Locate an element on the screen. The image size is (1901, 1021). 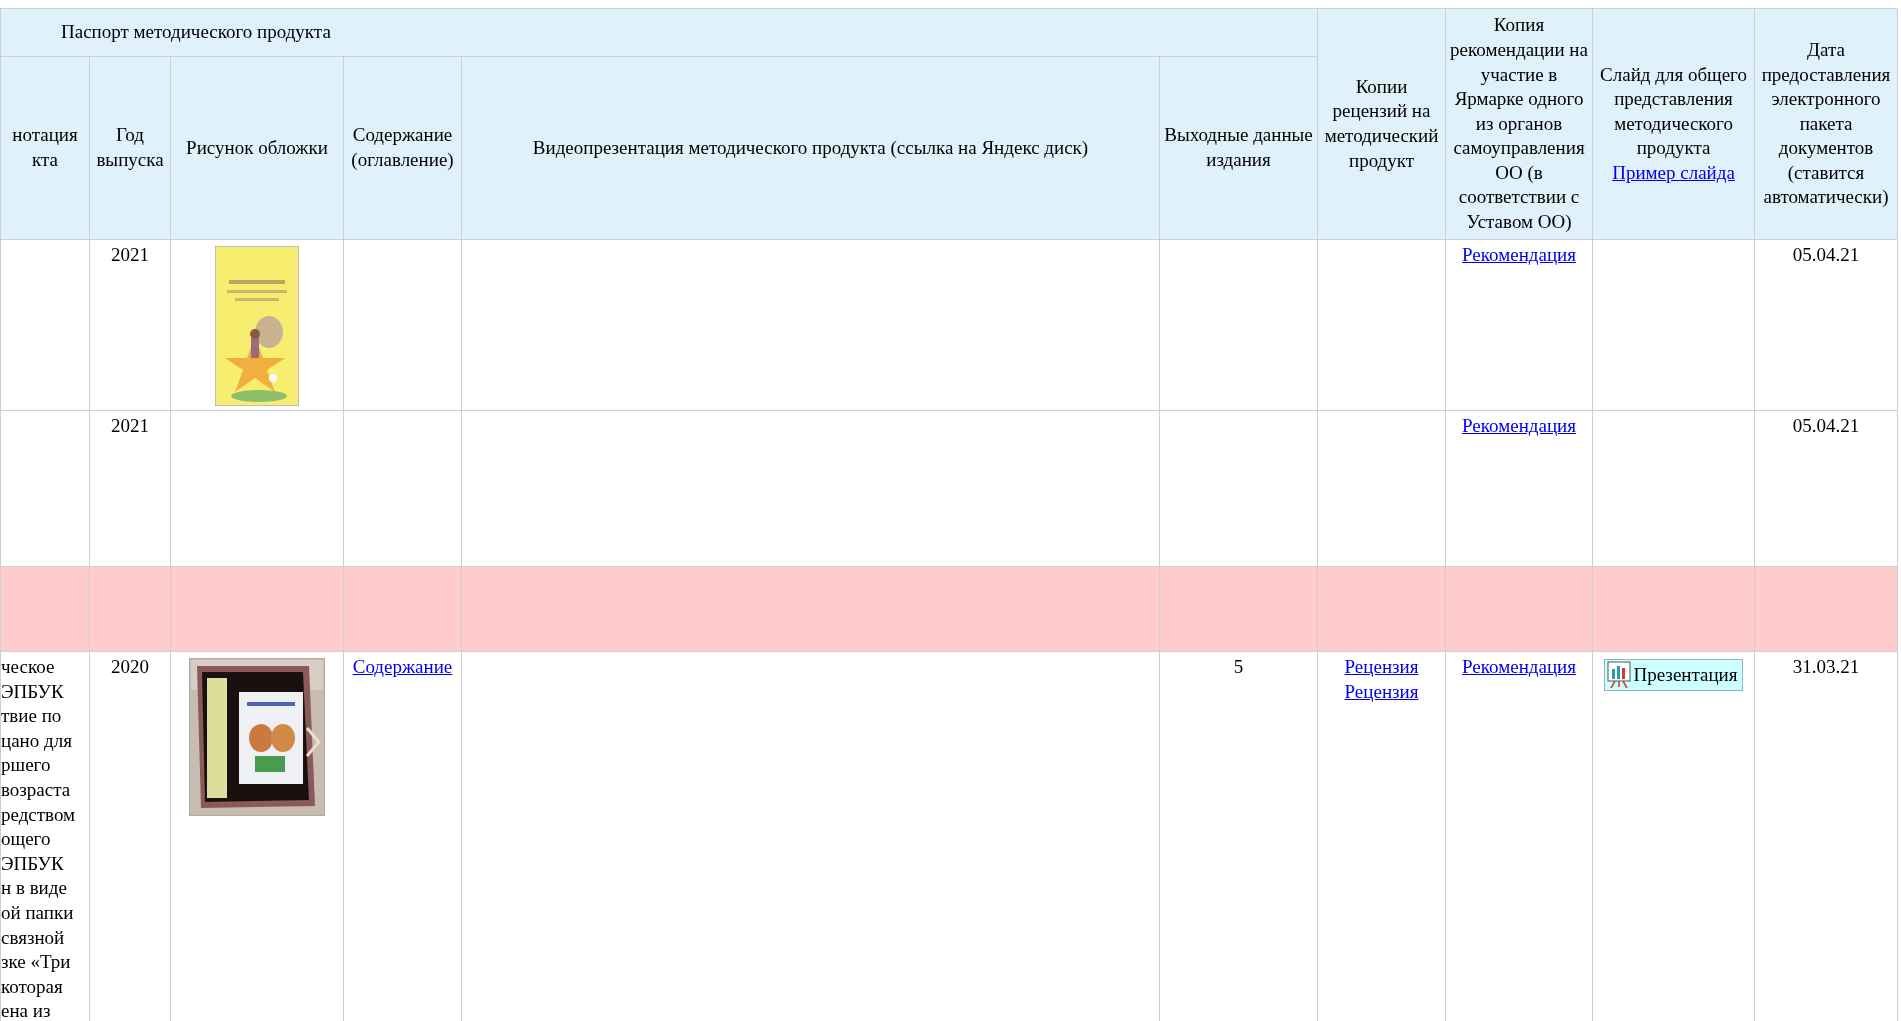
column-header: Копия рекомендации на участие в Ярмарке одного из органов самоуправления ОО (в соответствии с Уставом ОО) is located at coordinates (1519, 123).